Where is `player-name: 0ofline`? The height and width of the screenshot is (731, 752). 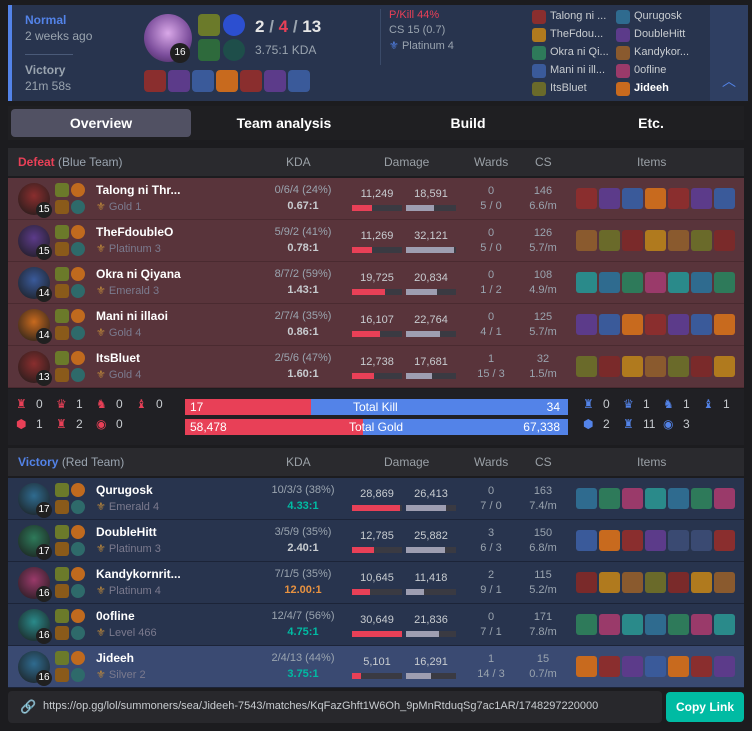
player-name: 0ofline is located at coordinates (115, 616).